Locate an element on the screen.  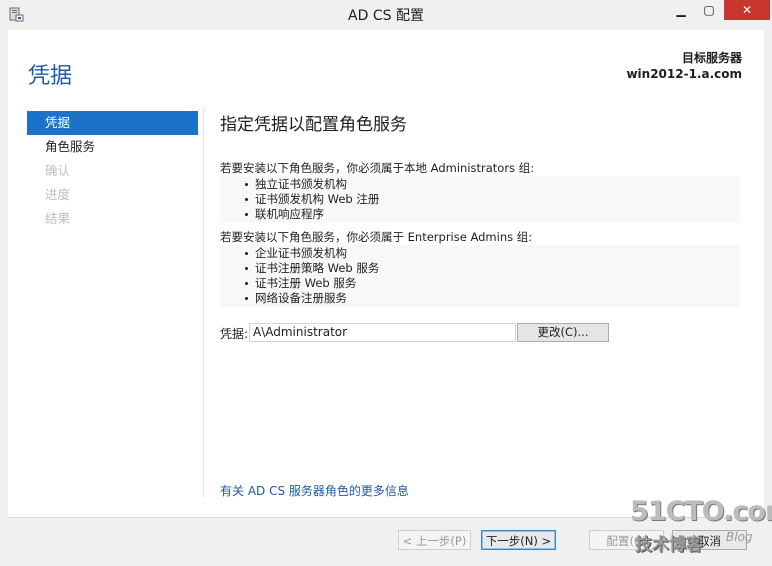
close-icon: ✕ is located at coordinates (747, 10).